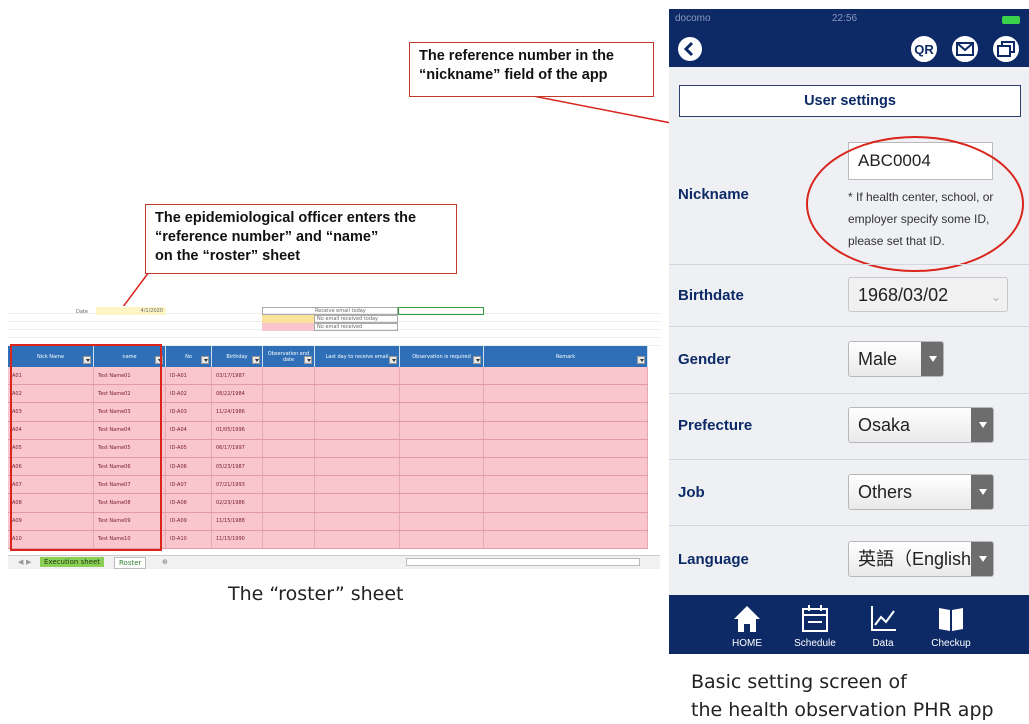 This screenshot has width=1029, height=724. I want to click on header-no: No, so click(189, 356).